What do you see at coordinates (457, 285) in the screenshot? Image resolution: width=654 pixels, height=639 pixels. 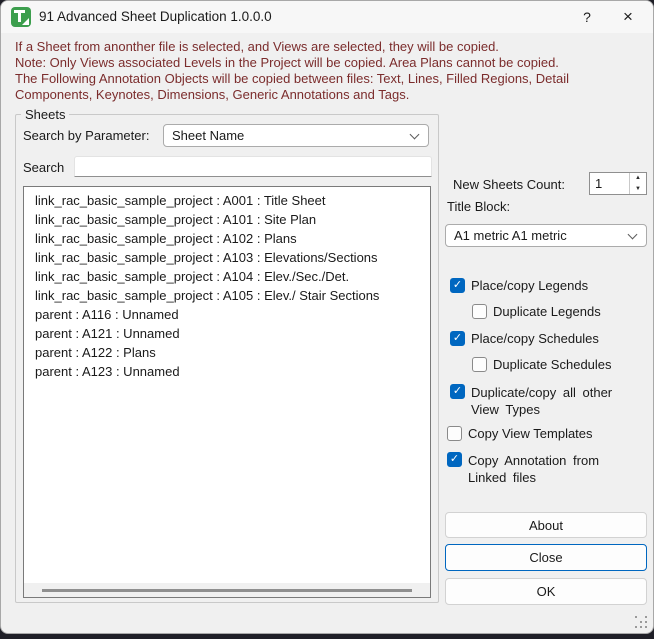 I see `checkbox-place-copy-legends: ✓` at bounding box center [457, 285].